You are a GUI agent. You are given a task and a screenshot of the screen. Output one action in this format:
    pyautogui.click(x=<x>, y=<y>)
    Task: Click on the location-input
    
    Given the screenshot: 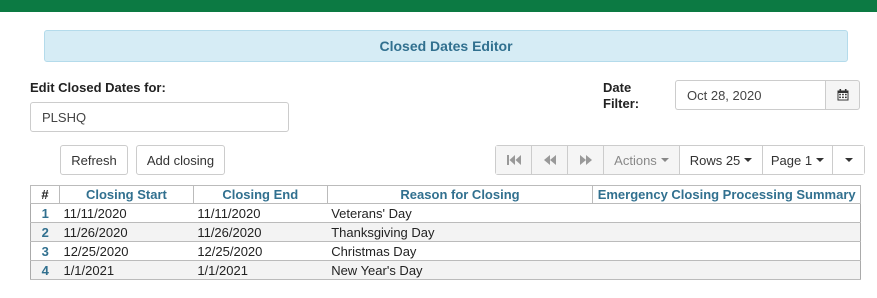 What is the action you would take?
    pyautogui.click(x=159, y=117)
    